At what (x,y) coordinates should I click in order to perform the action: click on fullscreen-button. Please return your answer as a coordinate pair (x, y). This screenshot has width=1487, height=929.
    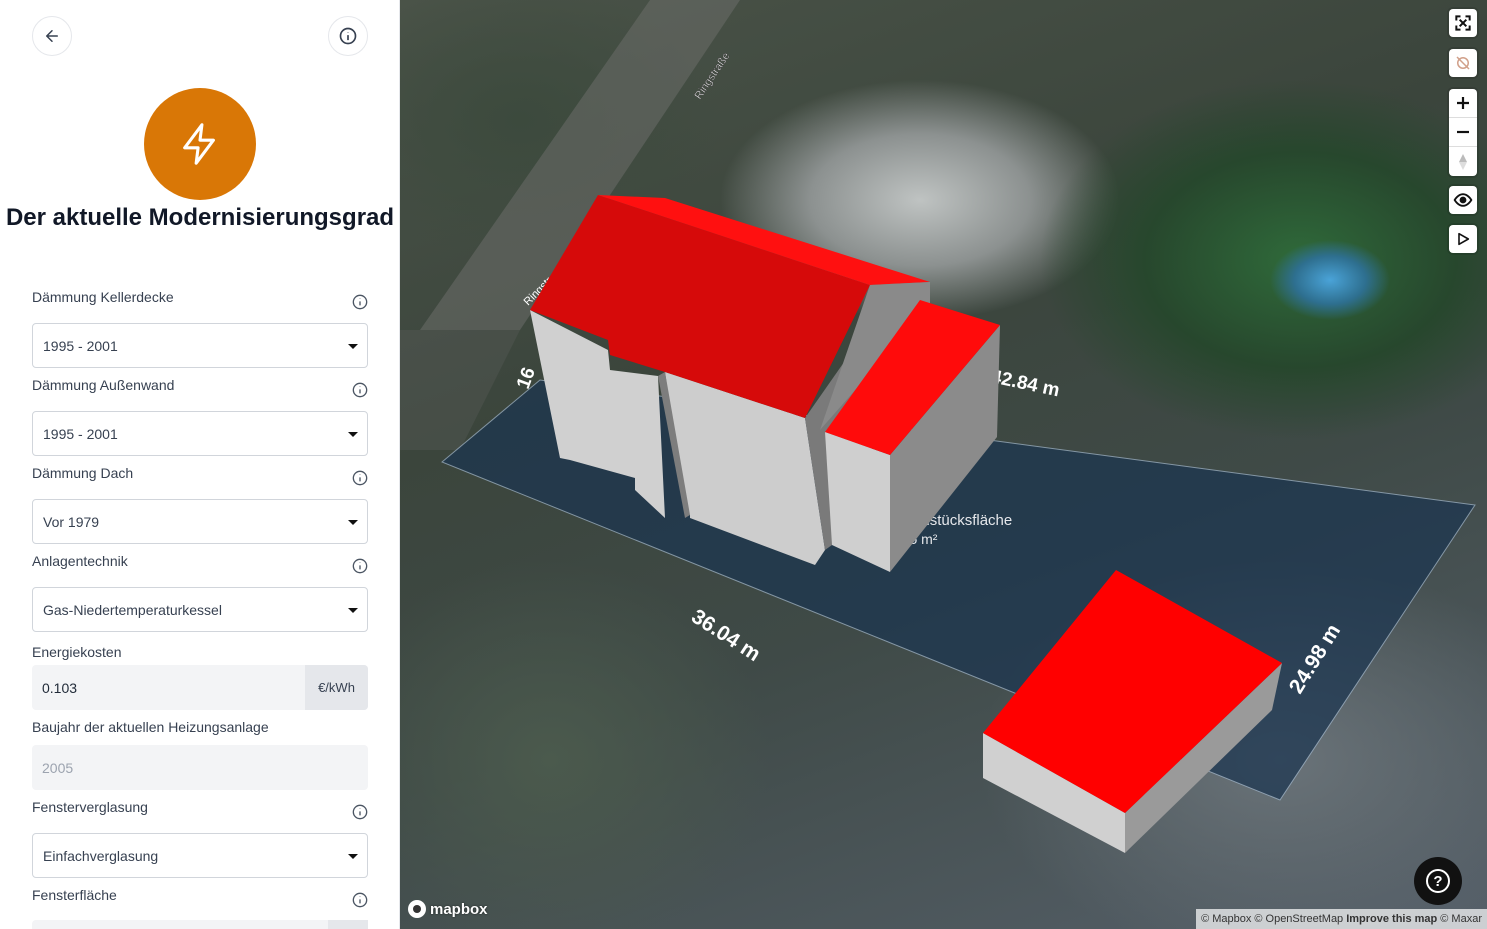
    Looking at the image, I should click on (1463, 23).